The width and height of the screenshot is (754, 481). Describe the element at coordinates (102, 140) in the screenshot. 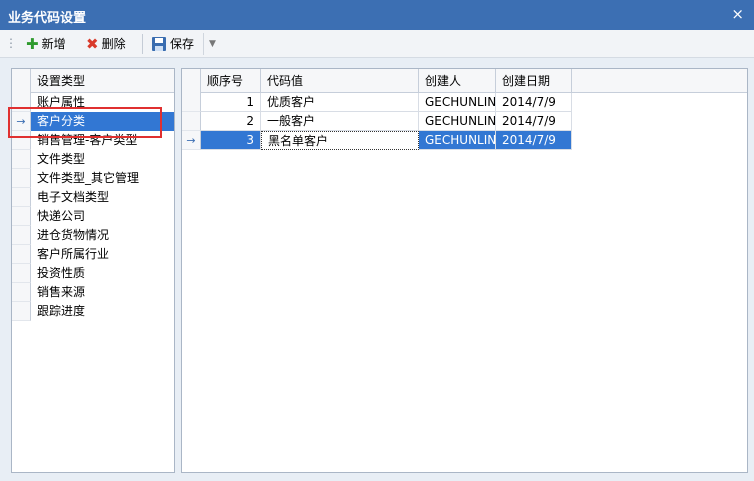

I see `list-item-label: 销售管理-客户类型` at that location.